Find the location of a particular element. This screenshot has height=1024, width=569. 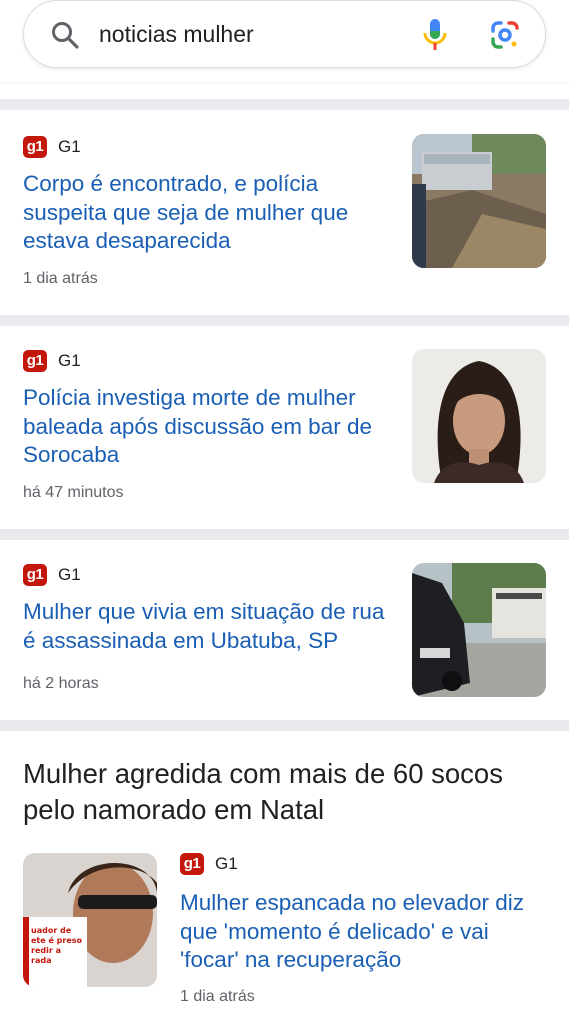

search-header: noticias mulher is located at coordinates (284, 41).